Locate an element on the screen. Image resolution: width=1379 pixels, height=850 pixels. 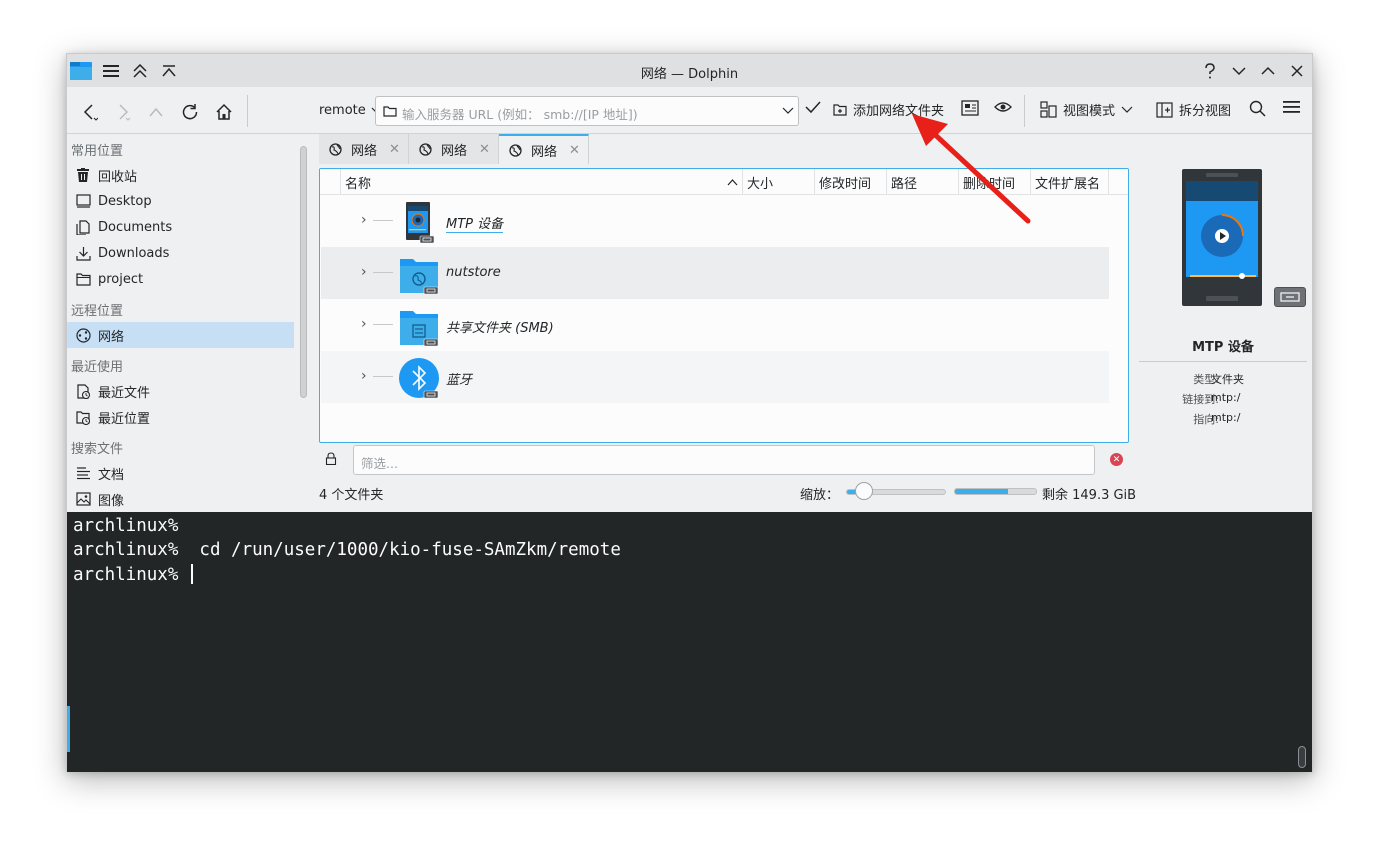
terminal-line: archlinux% is located at coordinates (126, 526).